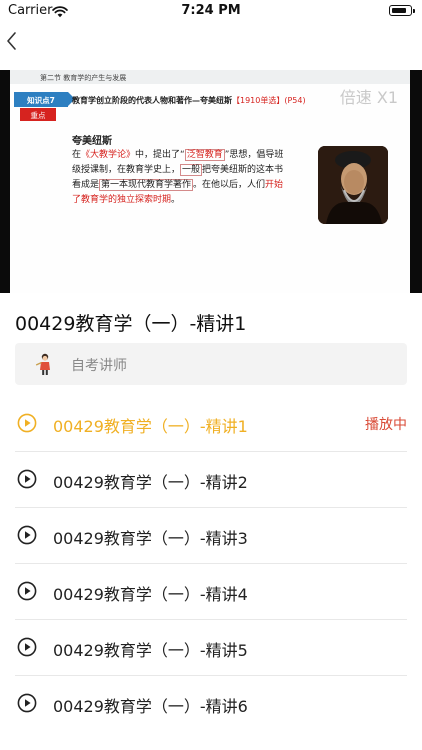 Image resolution: width=422 pixels, height=750 pixels. I want to click on lesson-label: 00429教育学（一）-精讲4, so click(150, 594).